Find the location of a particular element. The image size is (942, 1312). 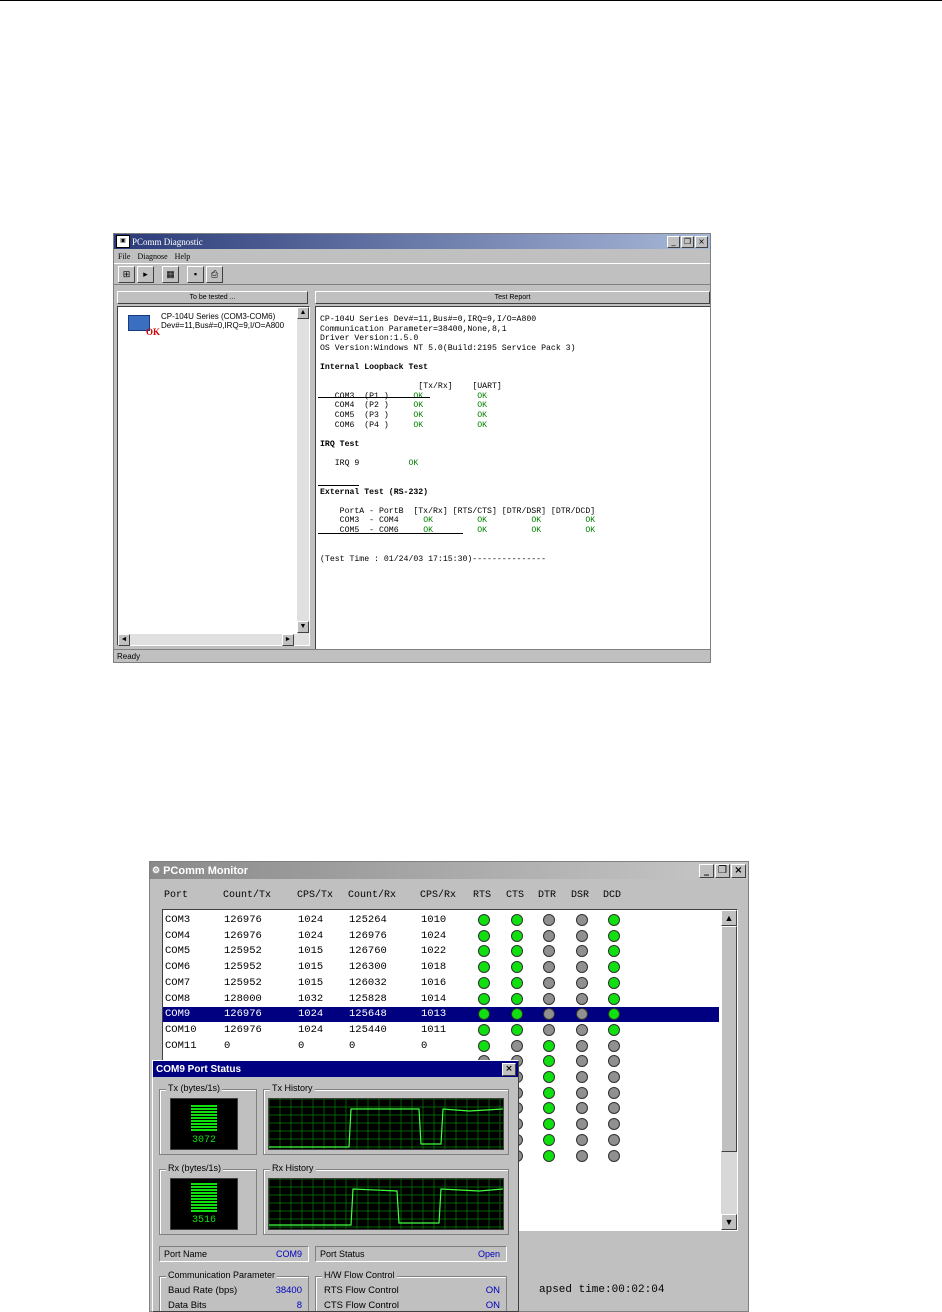

cell-cpsrx: 1011 is located at coordinates (434, 1029).